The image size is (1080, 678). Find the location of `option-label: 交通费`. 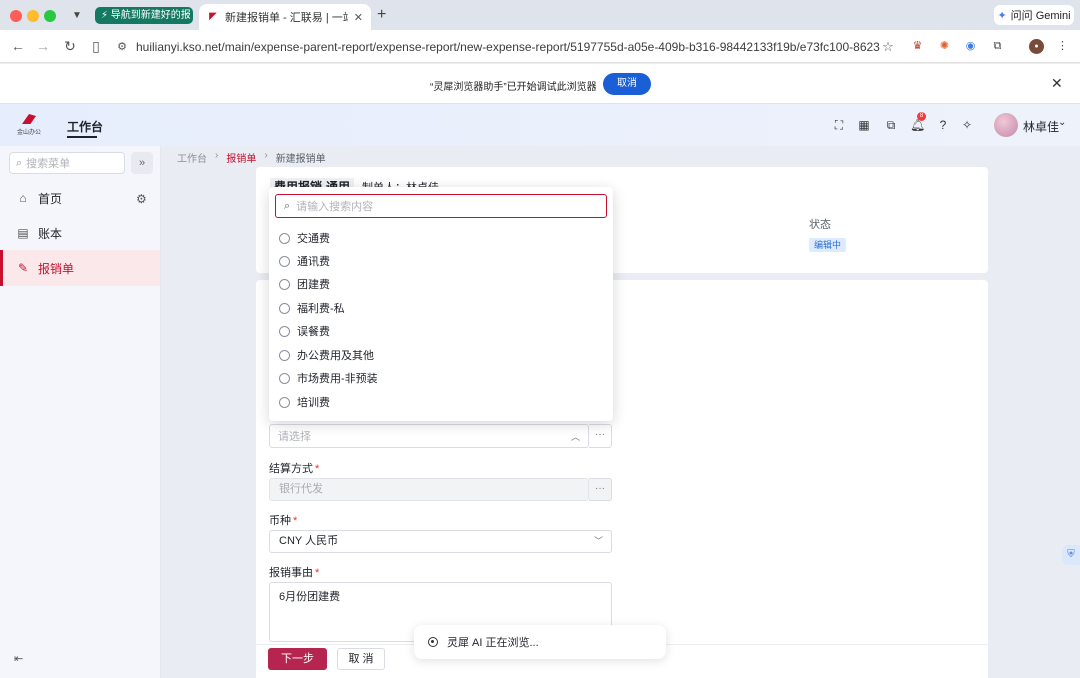

option-label: 交通费 is located at coordinates (313, 239).